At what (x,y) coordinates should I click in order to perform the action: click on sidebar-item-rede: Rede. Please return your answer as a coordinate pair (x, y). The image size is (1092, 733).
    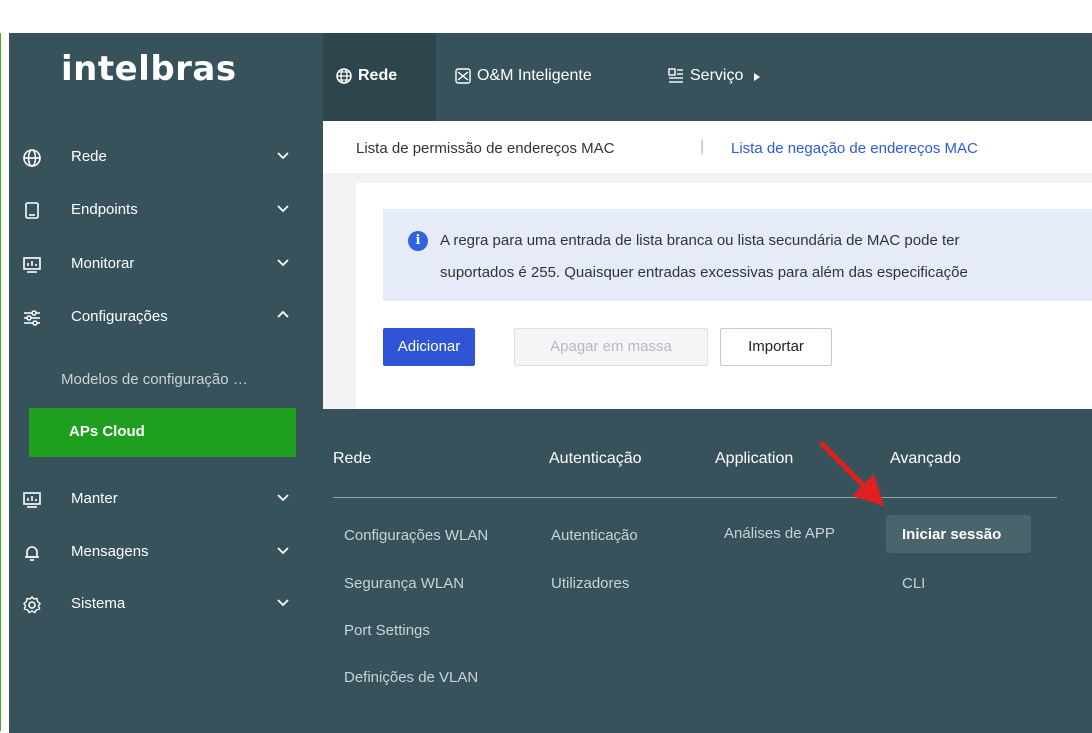
    Looking at the image, I should click on (159, 157).